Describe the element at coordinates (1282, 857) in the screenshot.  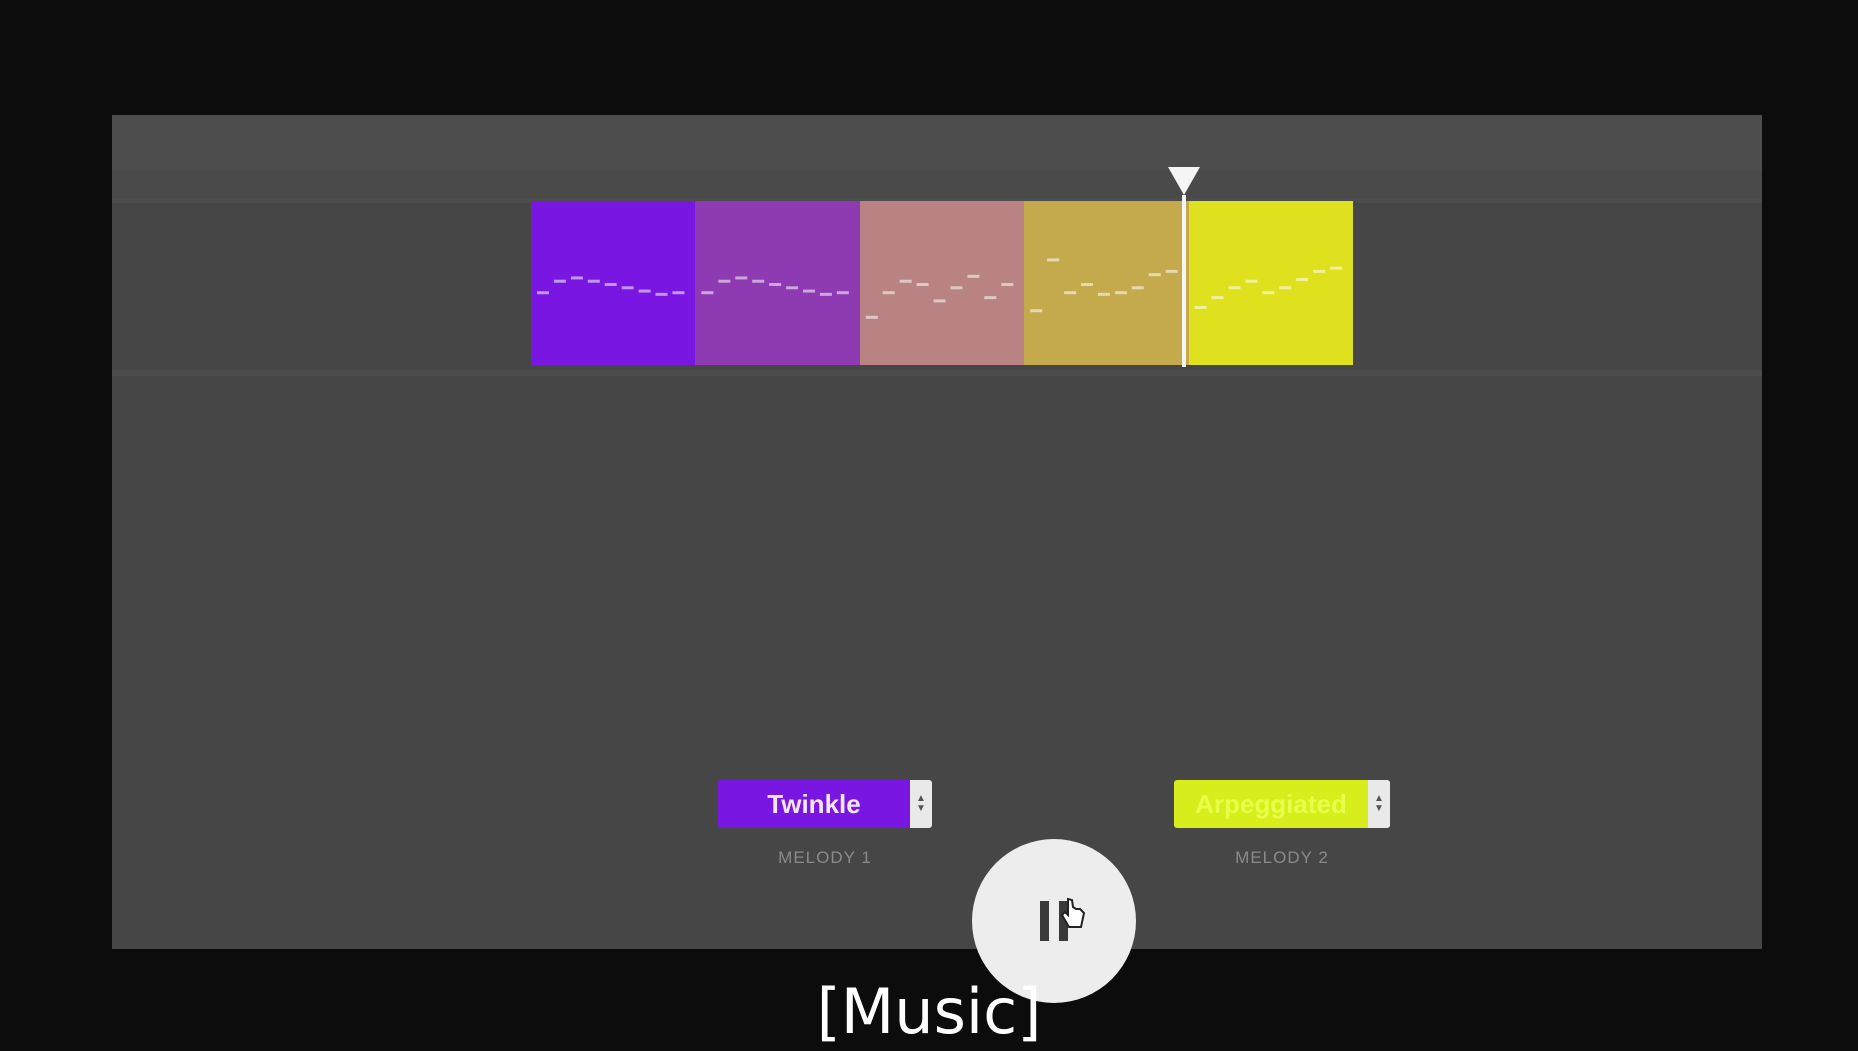
I see `melody2-caption: MELODY 2` at that location.